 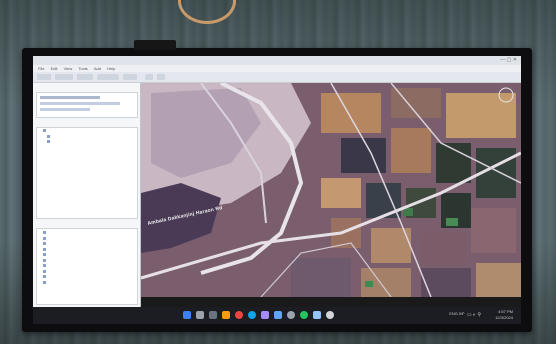 I want to click on chrome-icon, so click(x=239, y=315).